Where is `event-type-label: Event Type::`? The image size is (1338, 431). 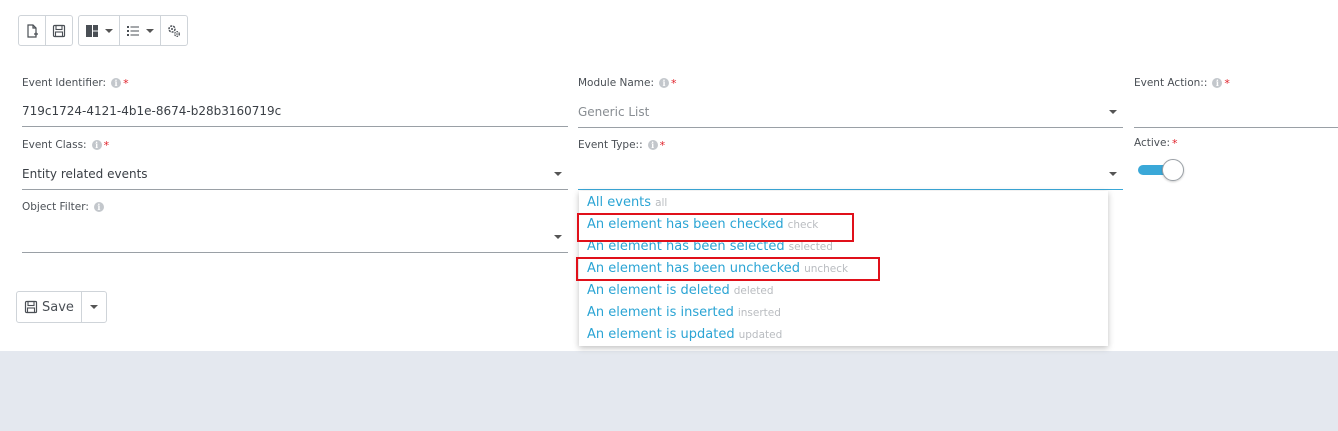 event-type-label: Event Type:: is located at coordinates (610, 145).